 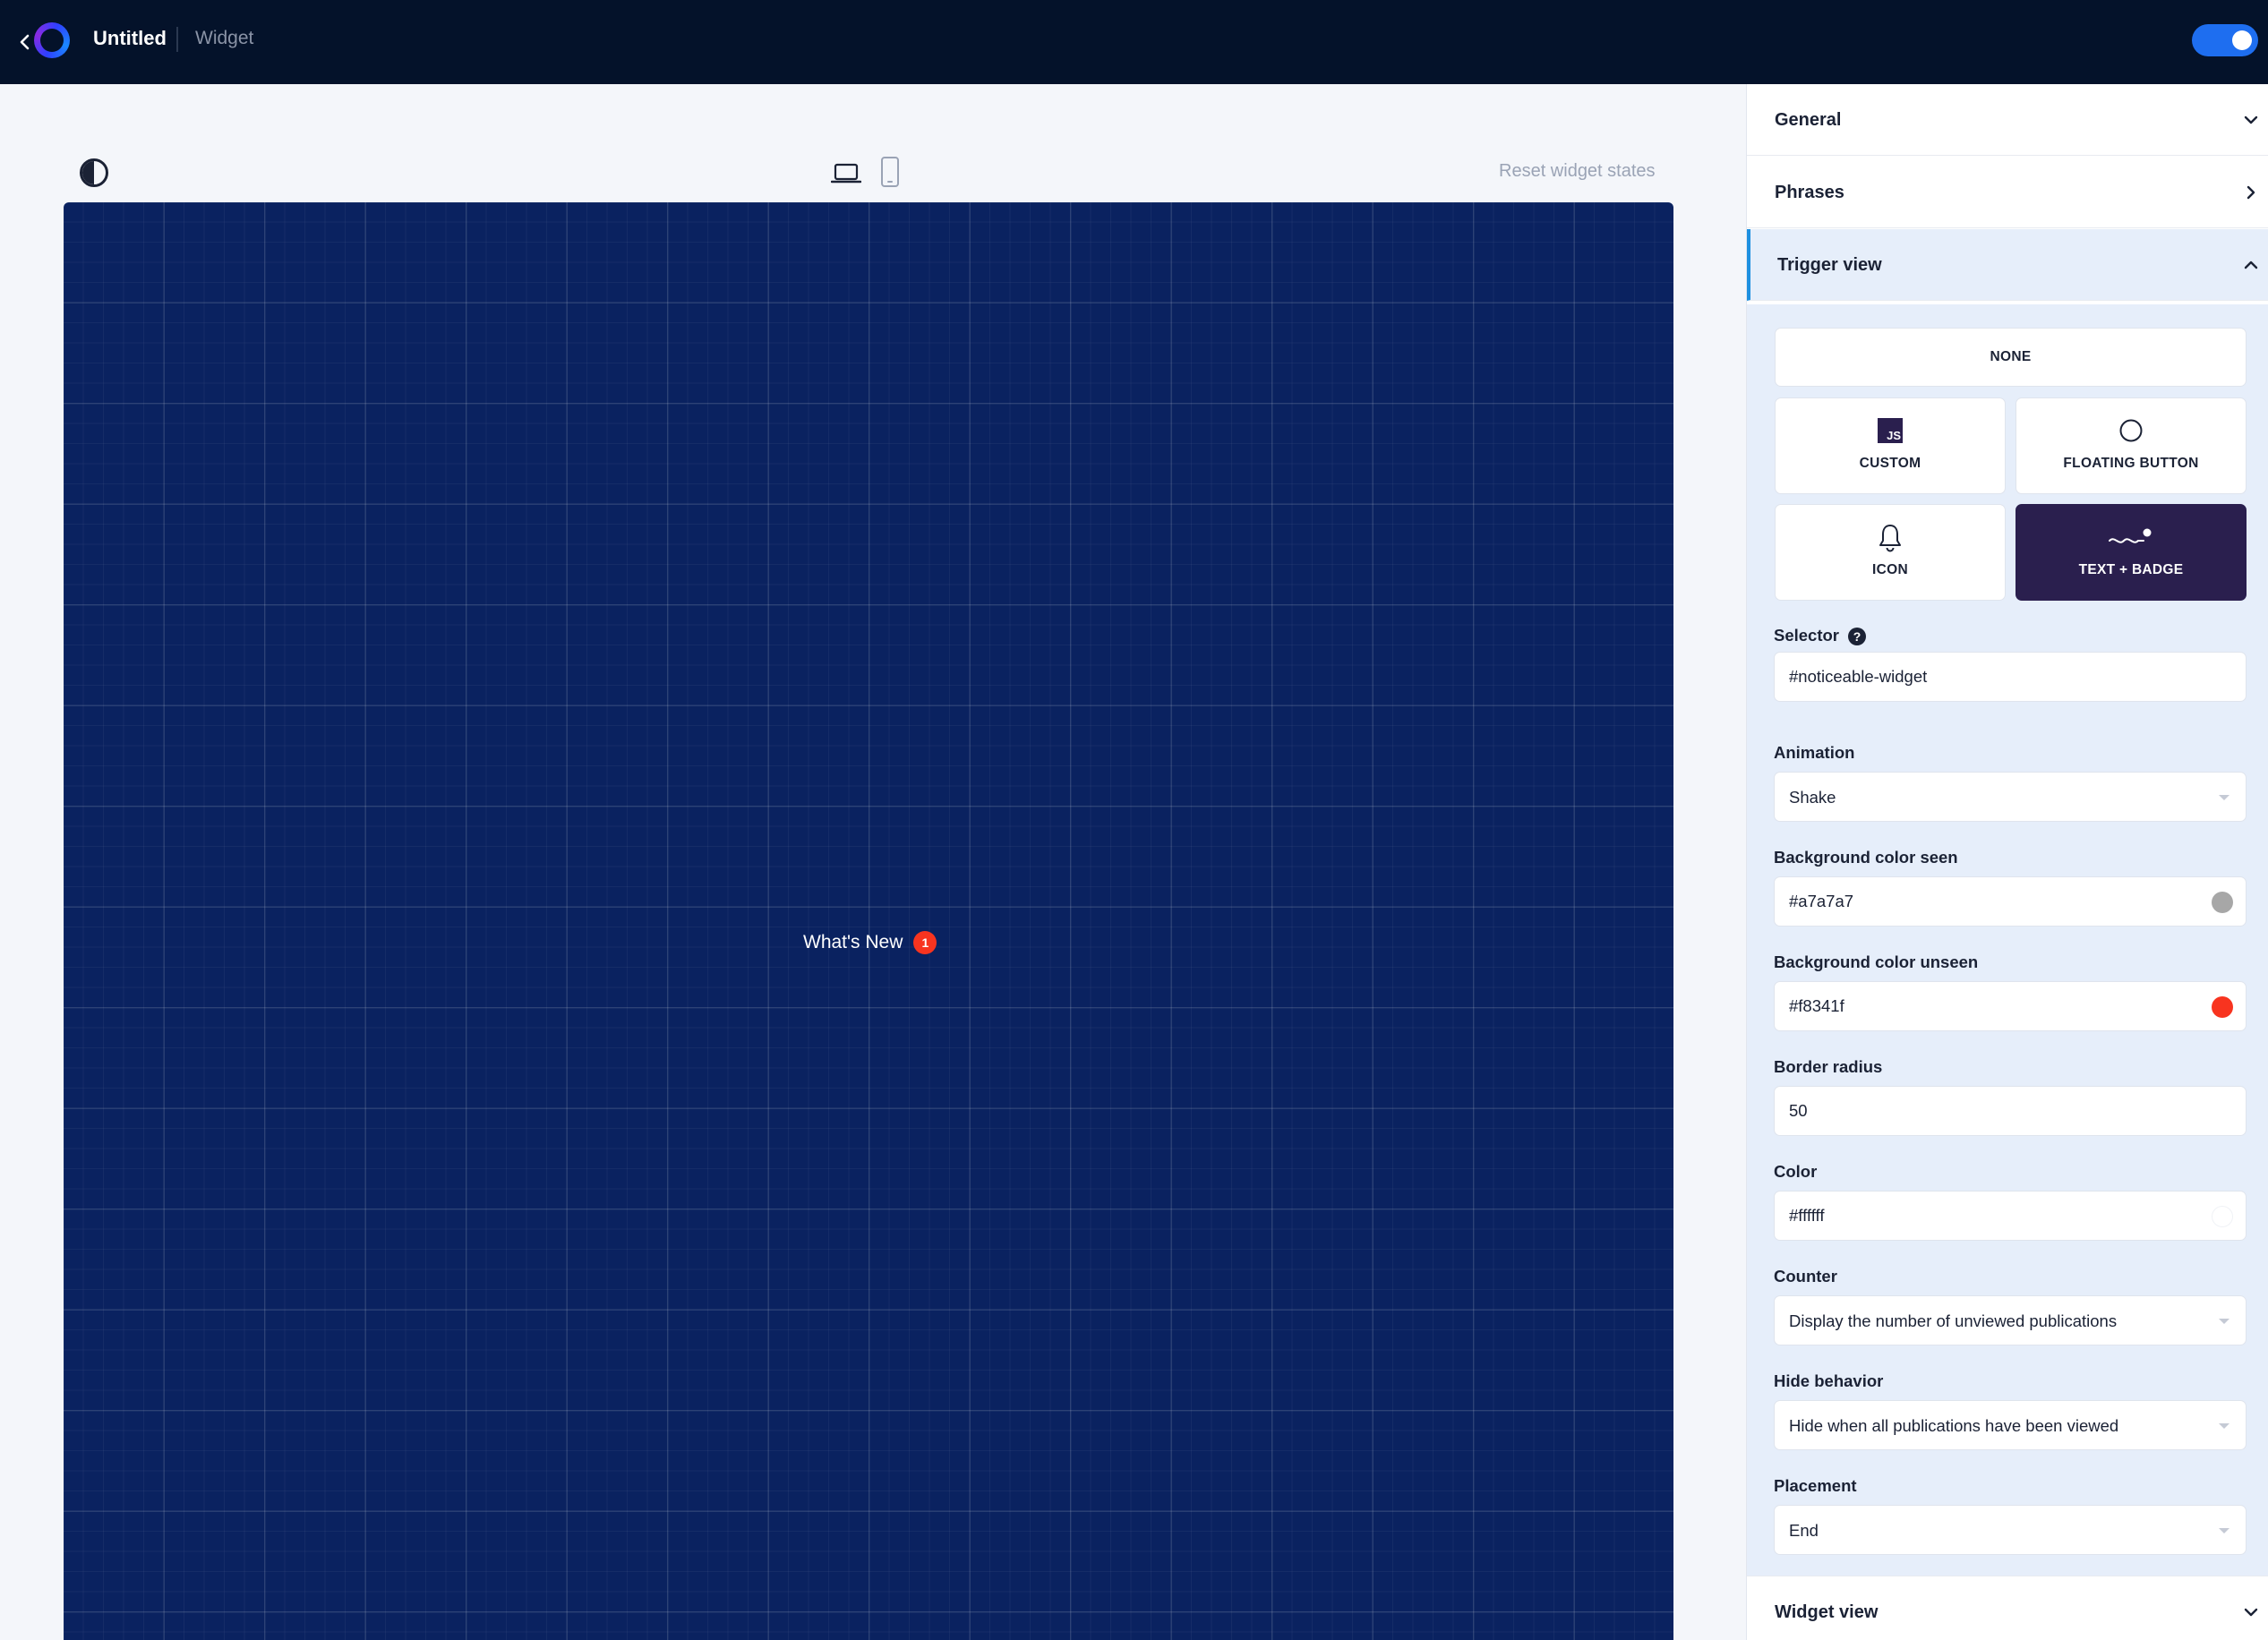 What do you see at coordinates (2011, 357) in the screenshot?
I see `trigger-option-none: NONE` at bounding box center [2011, 357].